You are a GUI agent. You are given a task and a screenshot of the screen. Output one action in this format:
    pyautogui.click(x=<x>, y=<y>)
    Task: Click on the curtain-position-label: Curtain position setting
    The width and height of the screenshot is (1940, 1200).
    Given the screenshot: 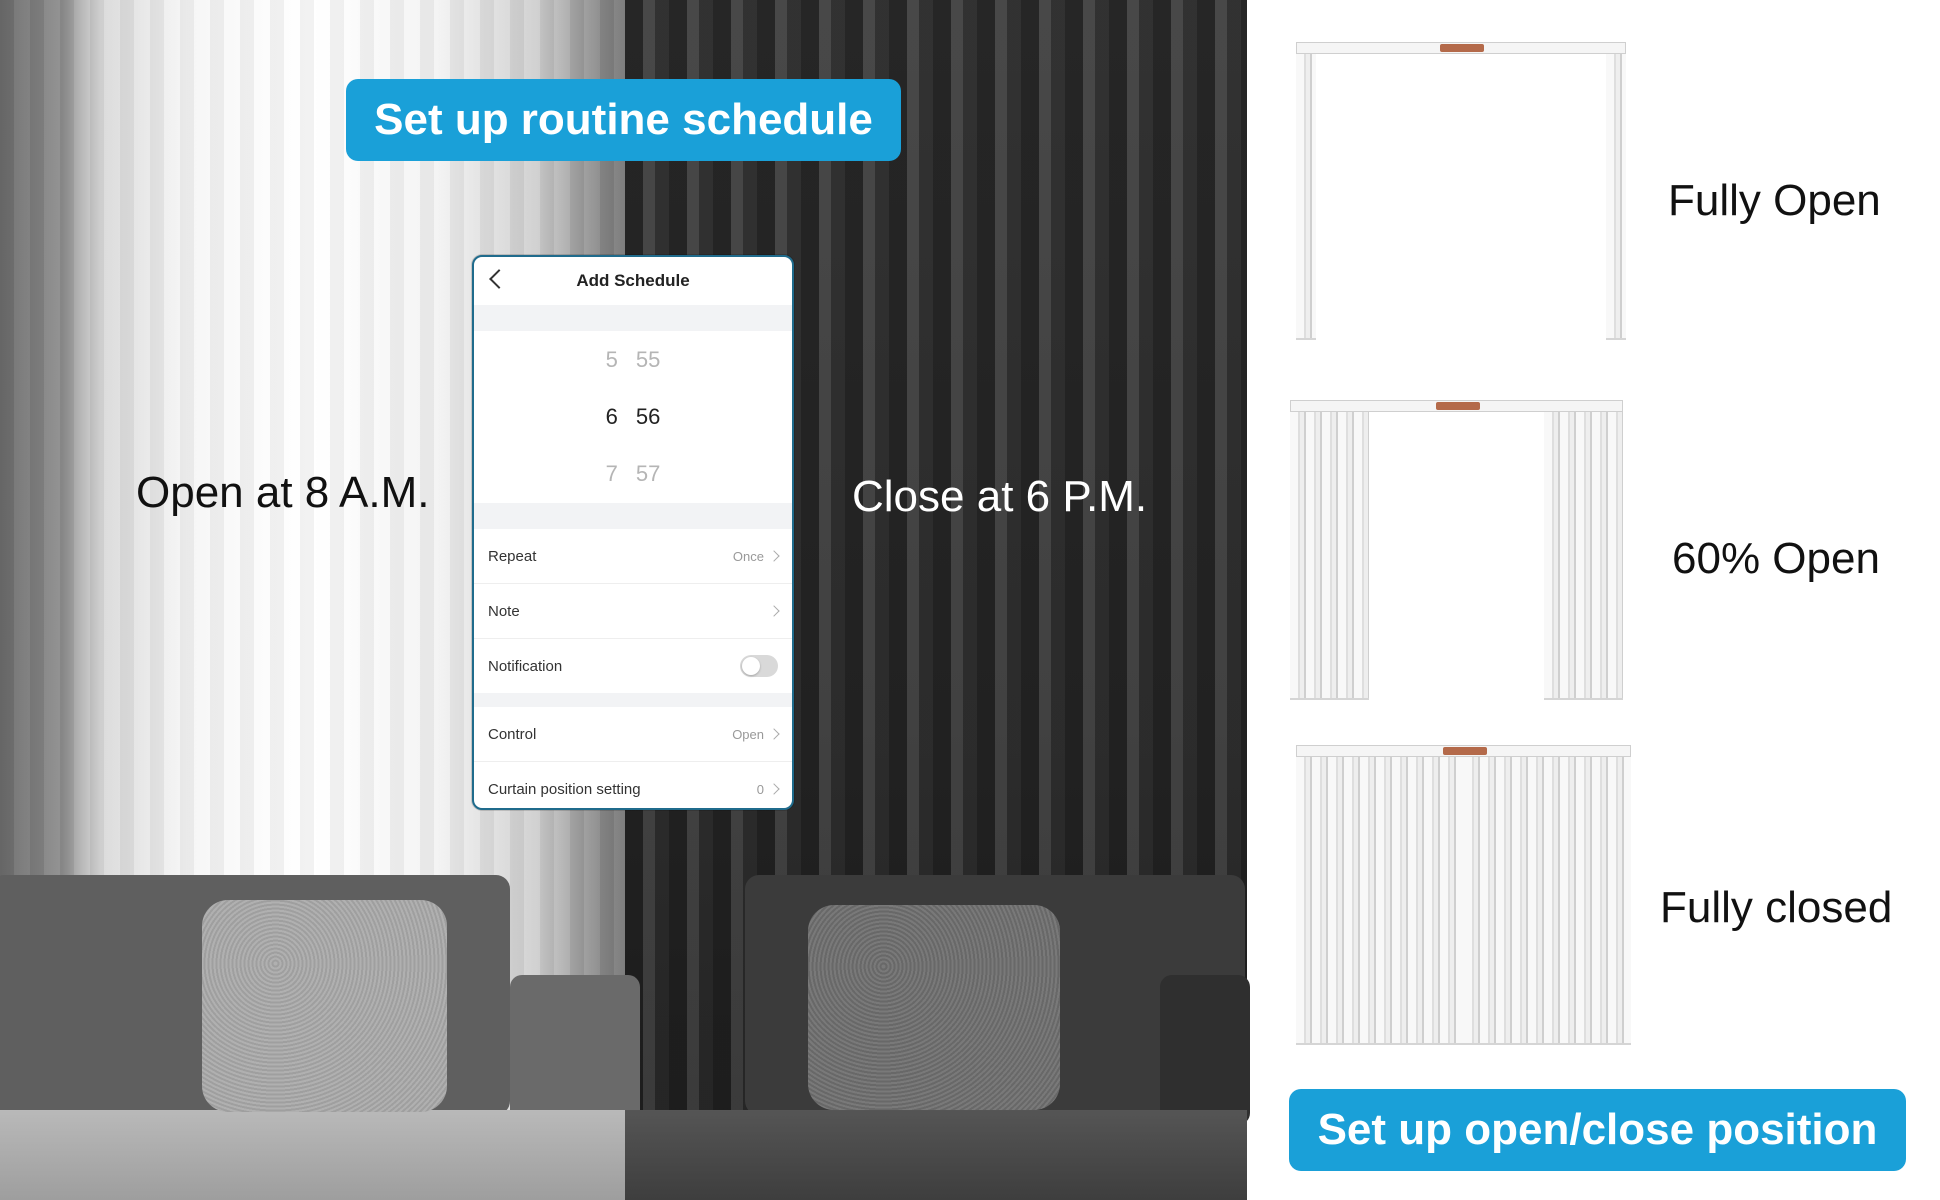 What is the action you would take?
    pyautogui.click(x=564, y=789)
    